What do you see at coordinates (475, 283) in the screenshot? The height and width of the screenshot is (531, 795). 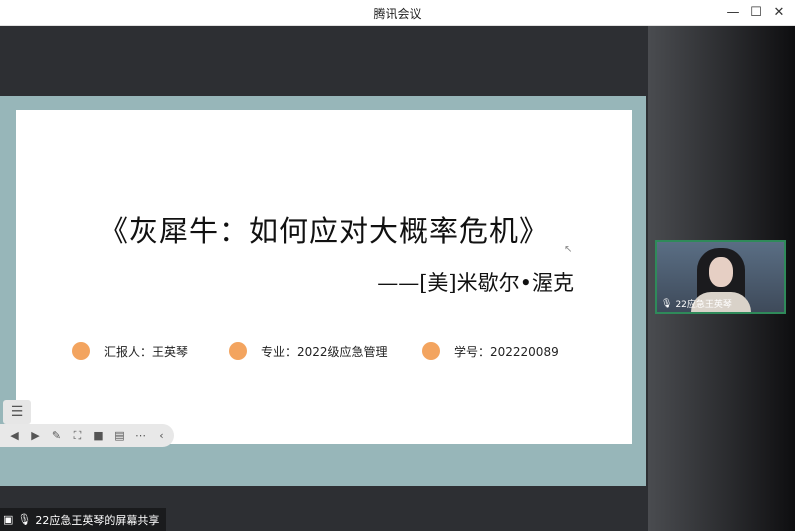 I see `slide-author: ——[美]米歇尔•渥克` at bounding box center [475, 283].